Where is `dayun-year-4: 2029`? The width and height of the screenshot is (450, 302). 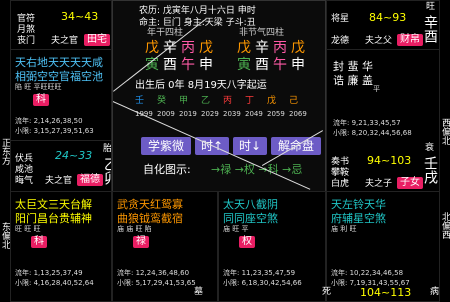
dayun-year-4: 2029 is located at coordinates (210, 114).